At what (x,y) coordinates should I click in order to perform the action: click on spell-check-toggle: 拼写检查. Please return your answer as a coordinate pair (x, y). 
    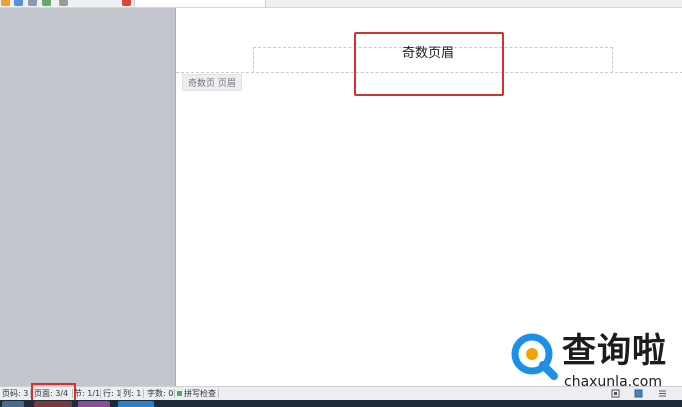
    Looking at the image, I should click on (196, 394).